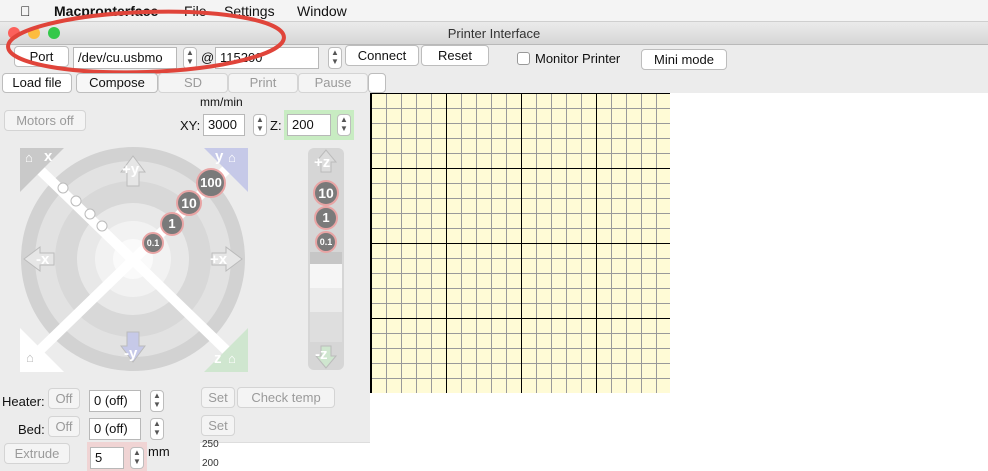 The width and height of the screenshot is (988, 471). What do you see at coordinates (190, 125) in the screenshot?
I see `xy-label: XY:` at bounding box center [190, 125].